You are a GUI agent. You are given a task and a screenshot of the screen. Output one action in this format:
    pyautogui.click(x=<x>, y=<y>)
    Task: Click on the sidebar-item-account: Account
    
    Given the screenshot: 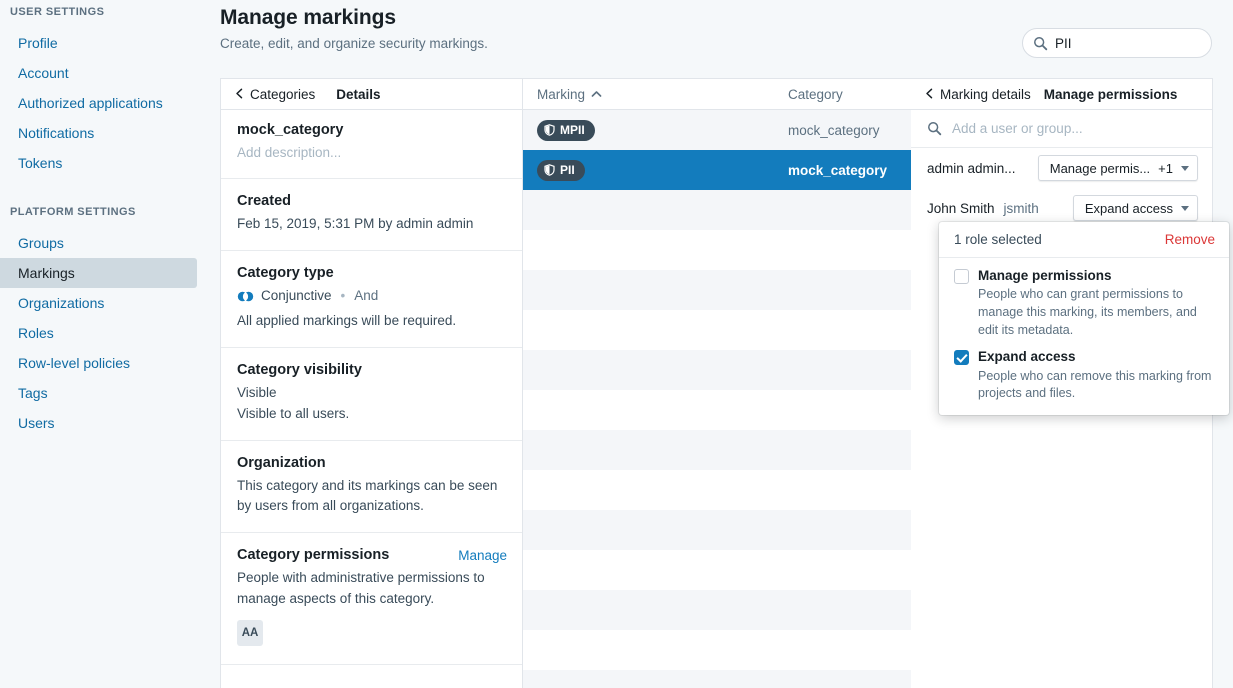 What is the action you would take?
    pyautogui.click(x=98, y=73)
    